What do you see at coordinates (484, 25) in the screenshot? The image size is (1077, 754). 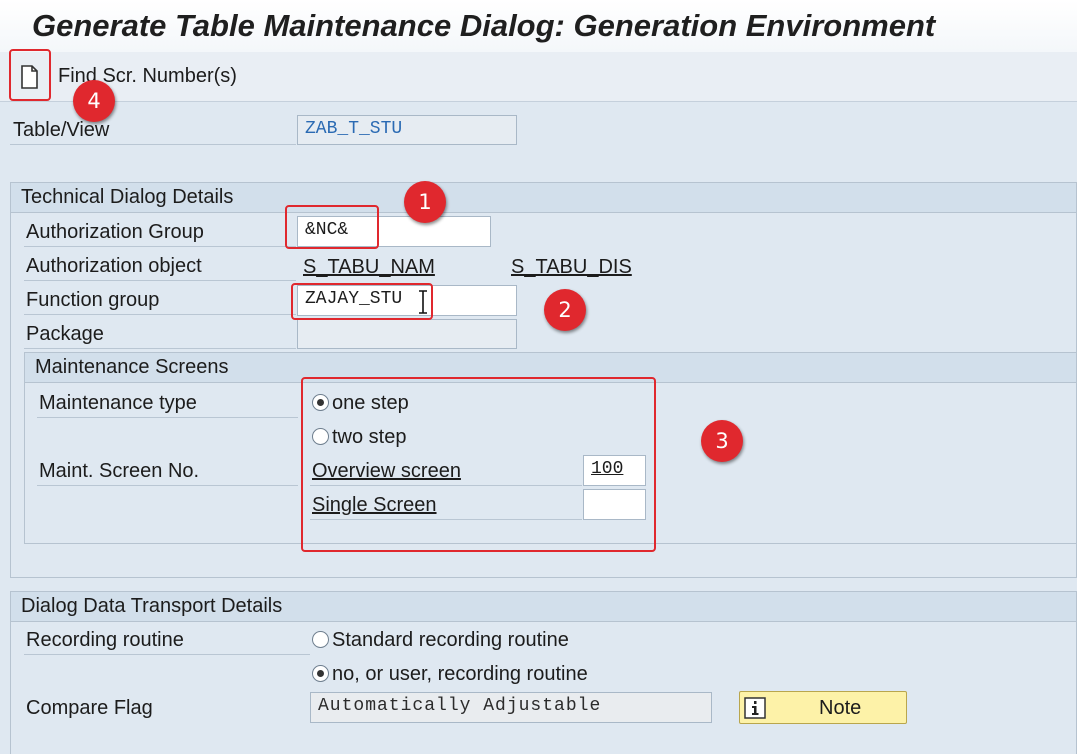 I see `window-title: Generate Table Maintenance Dialog` at bounding box center [484, 25].